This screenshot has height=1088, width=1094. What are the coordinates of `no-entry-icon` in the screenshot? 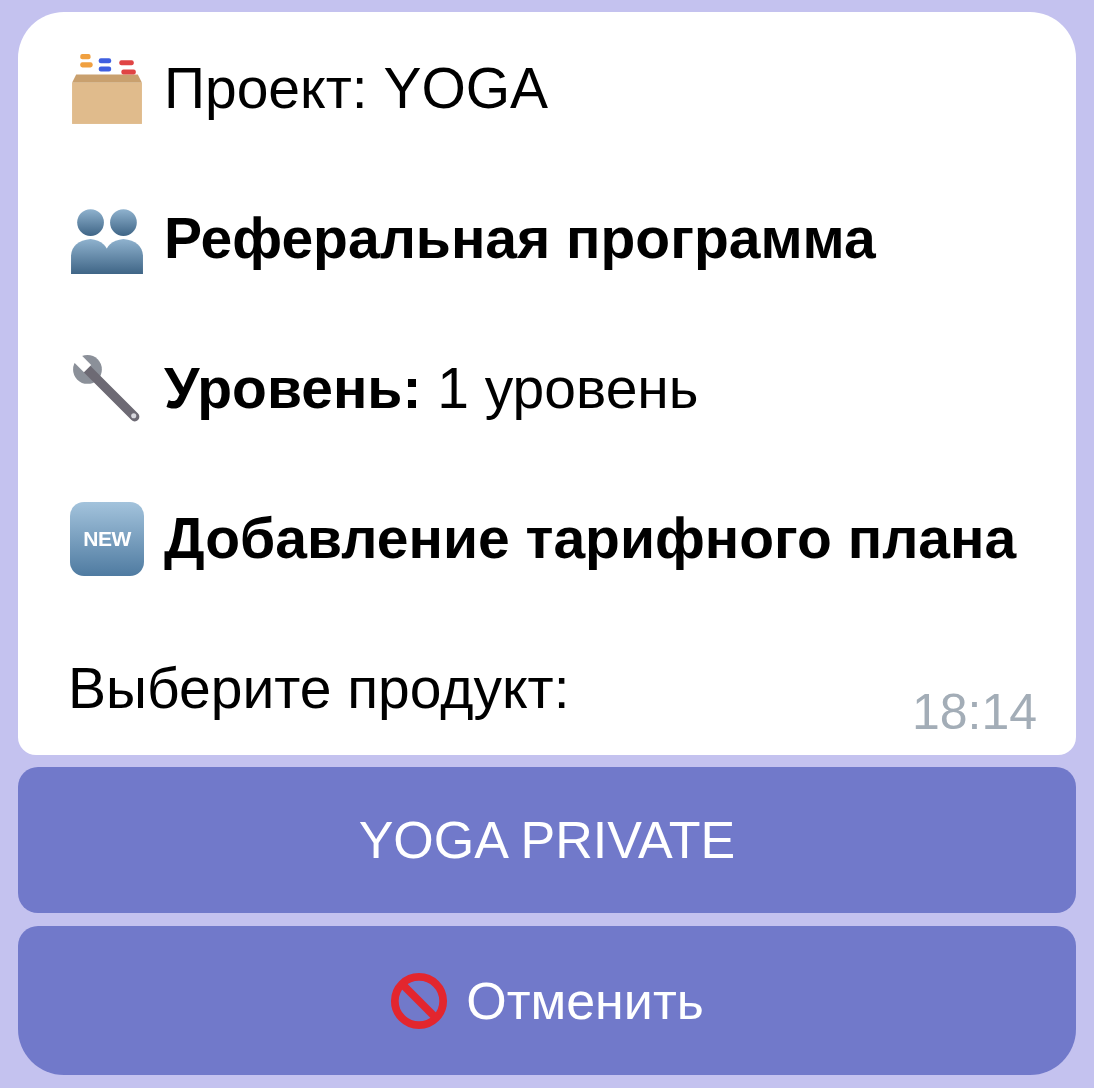 It's located at (419, 1000).